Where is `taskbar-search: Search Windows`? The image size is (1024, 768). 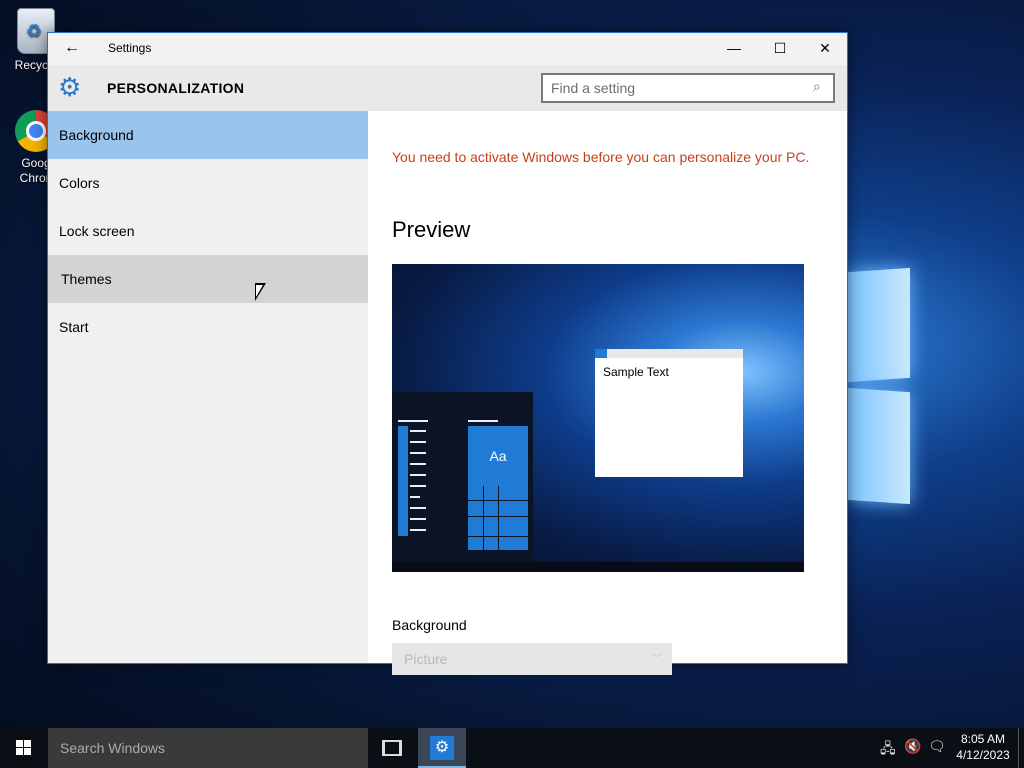 taskbar-search: Search Windows is located at coordinates (208, 748).